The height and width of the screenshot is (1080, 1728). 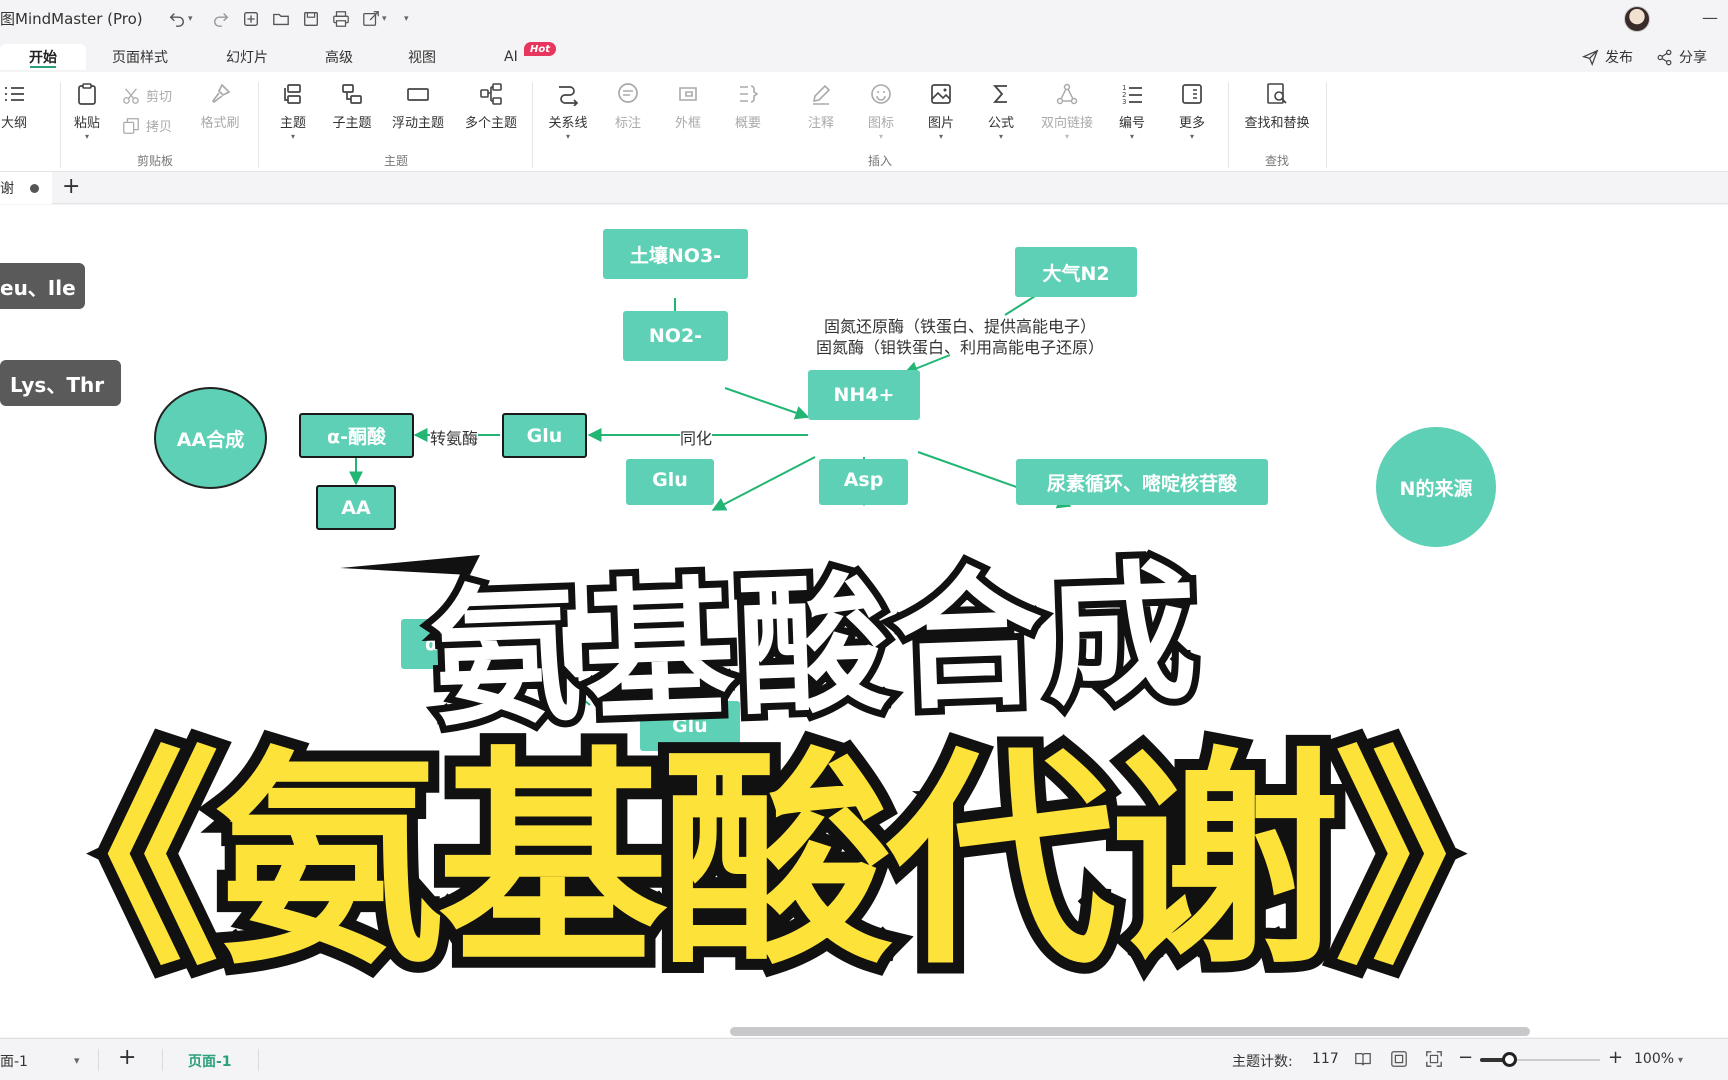 I want to click on group-insert-label: 插入, so click(x=880, y=161).